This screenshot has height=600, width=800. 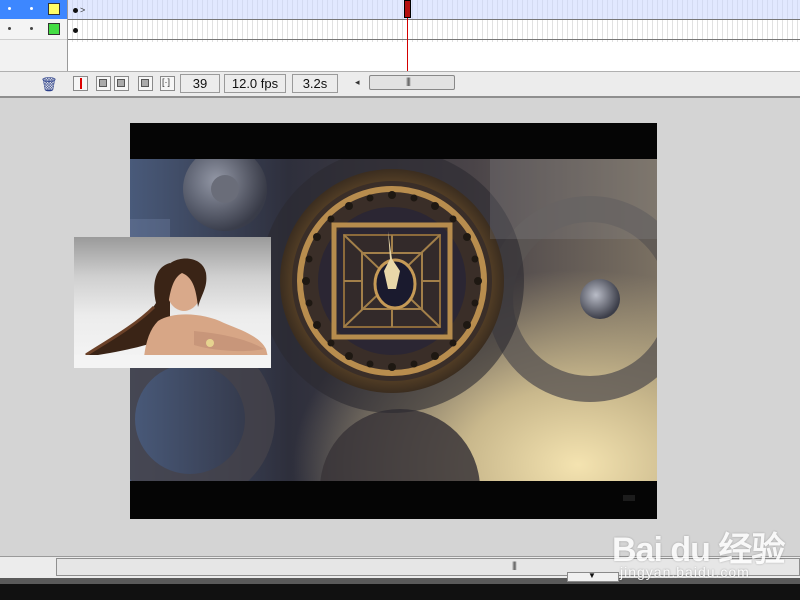 I want to click on playhead-line, so click(x=407, y=44).